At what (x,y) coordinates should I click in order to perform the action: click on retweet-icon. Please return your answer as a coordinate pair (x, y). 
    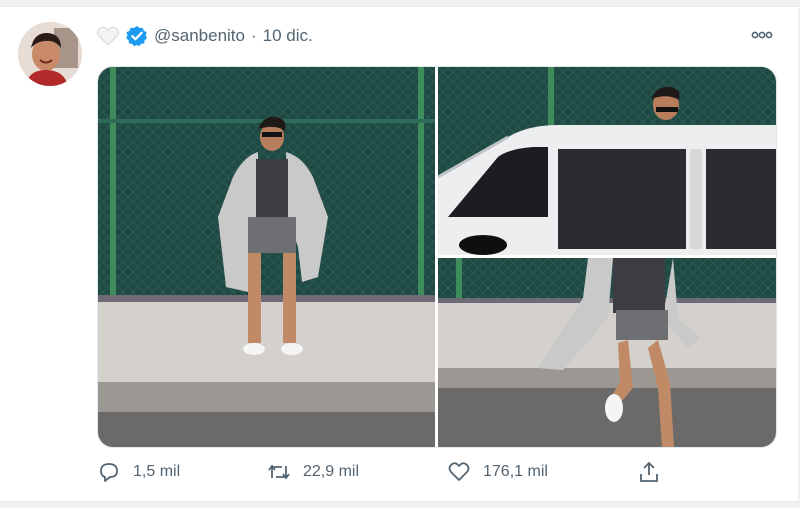
    Looking at the image, I should click on (279, 472).